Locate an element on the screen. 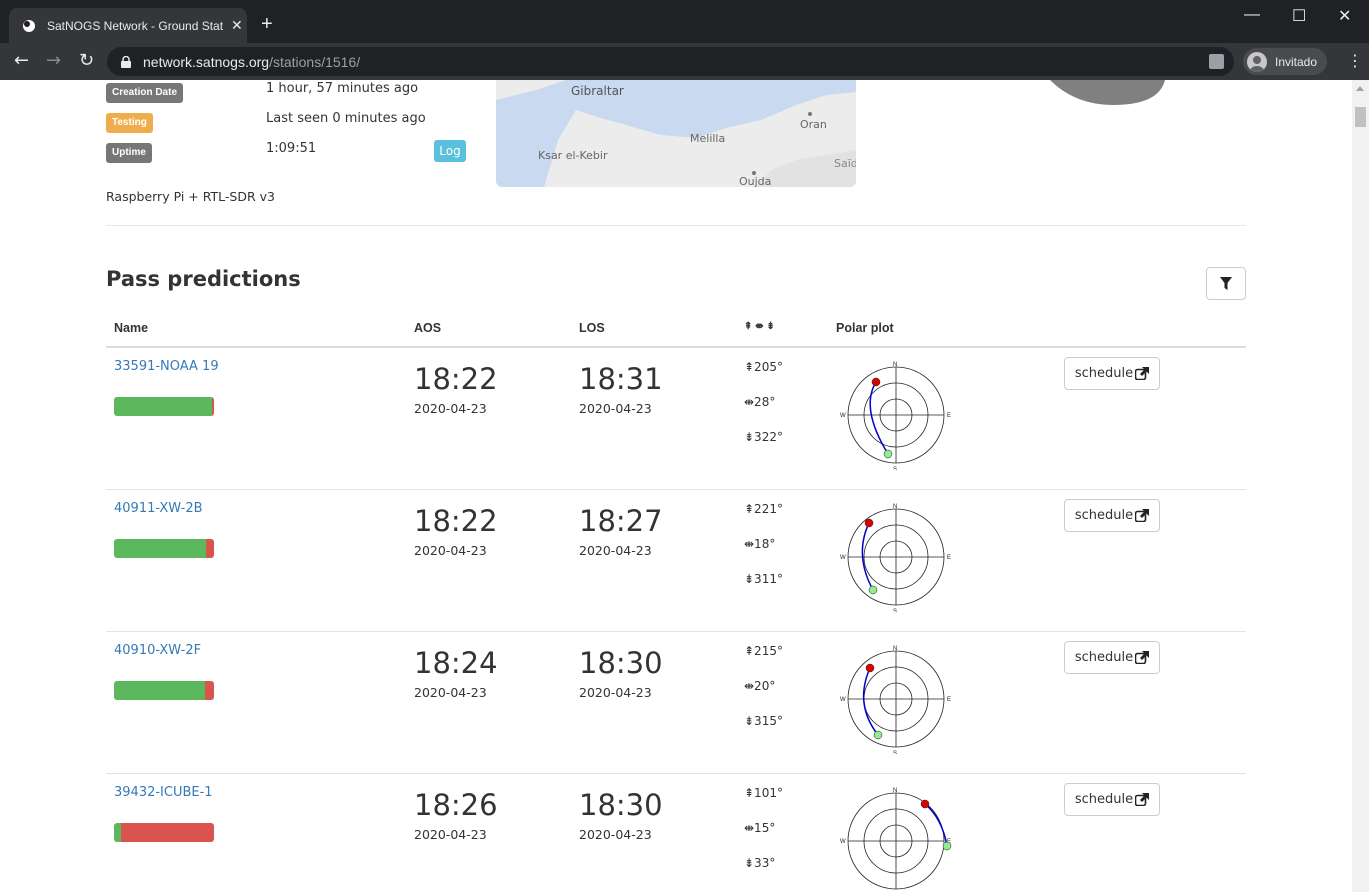 This screenshot has width=1369, height=892. satellite-link: 33591-NOAA 19 is located at coordinates (166, 366).